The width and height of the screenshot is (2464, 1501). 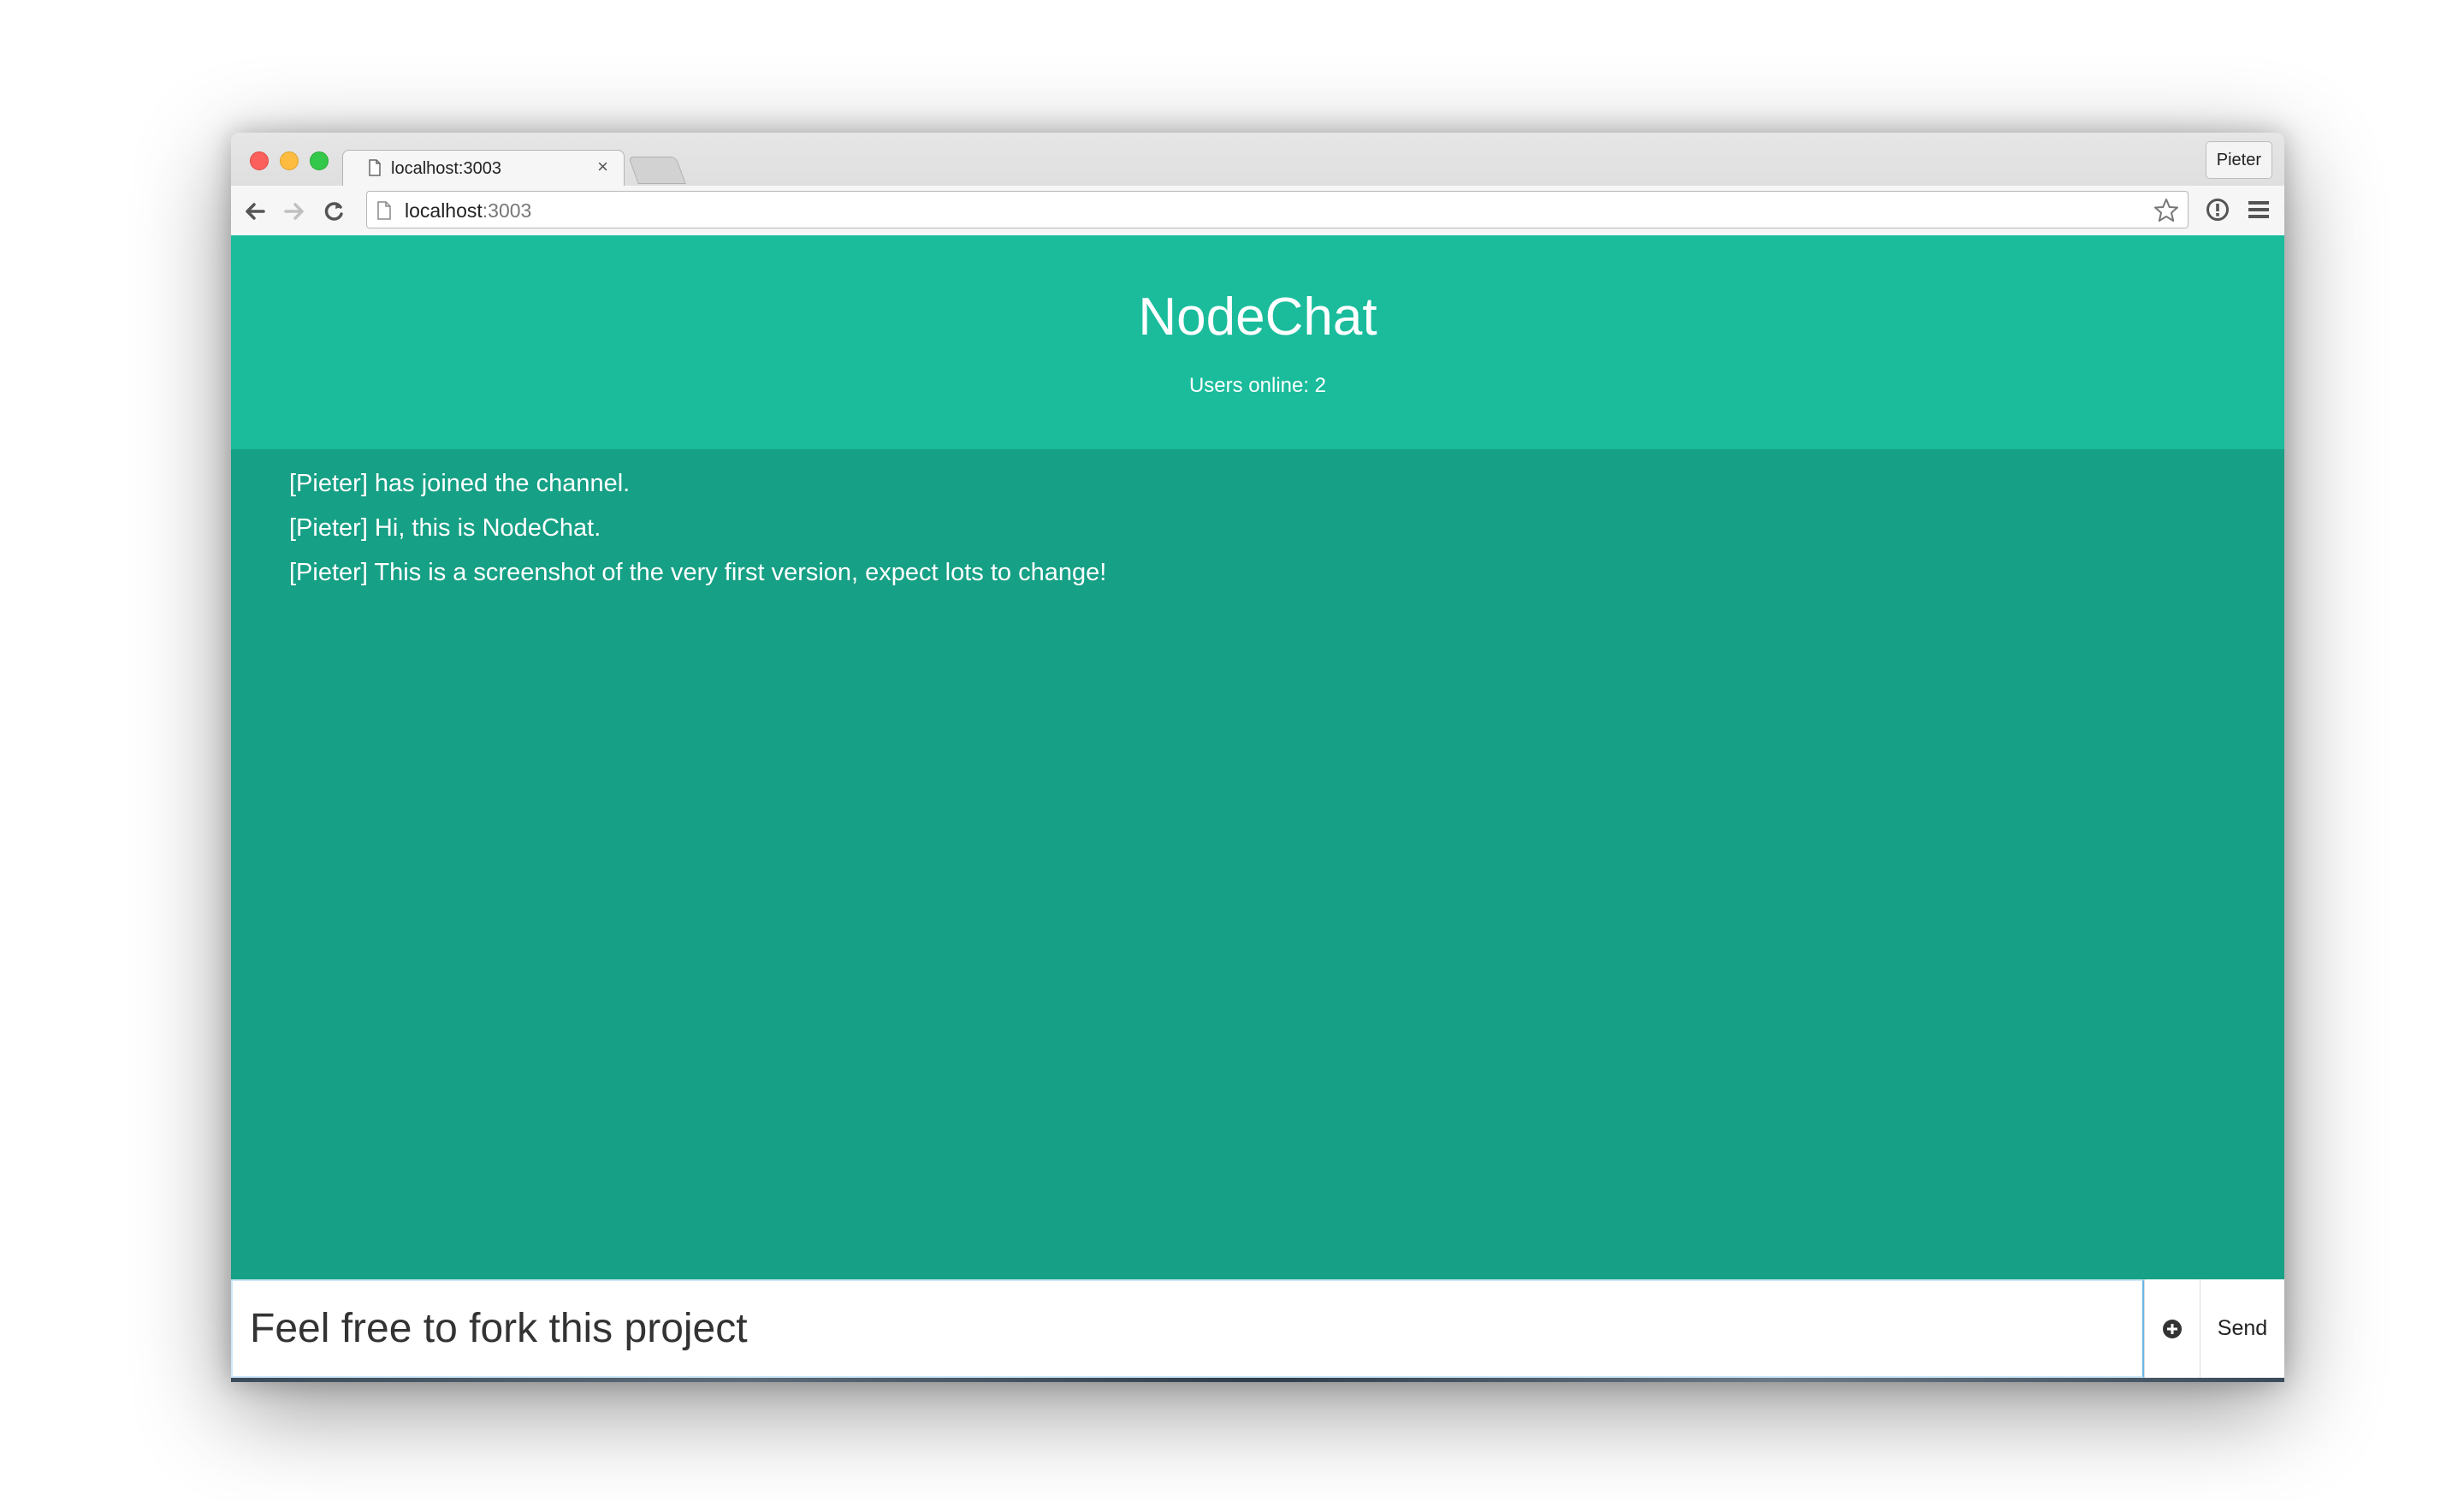 What do you see at coordinates (657, 171) in the screenshot?
I see `new-tab-button` at bounding box center [657, 171].